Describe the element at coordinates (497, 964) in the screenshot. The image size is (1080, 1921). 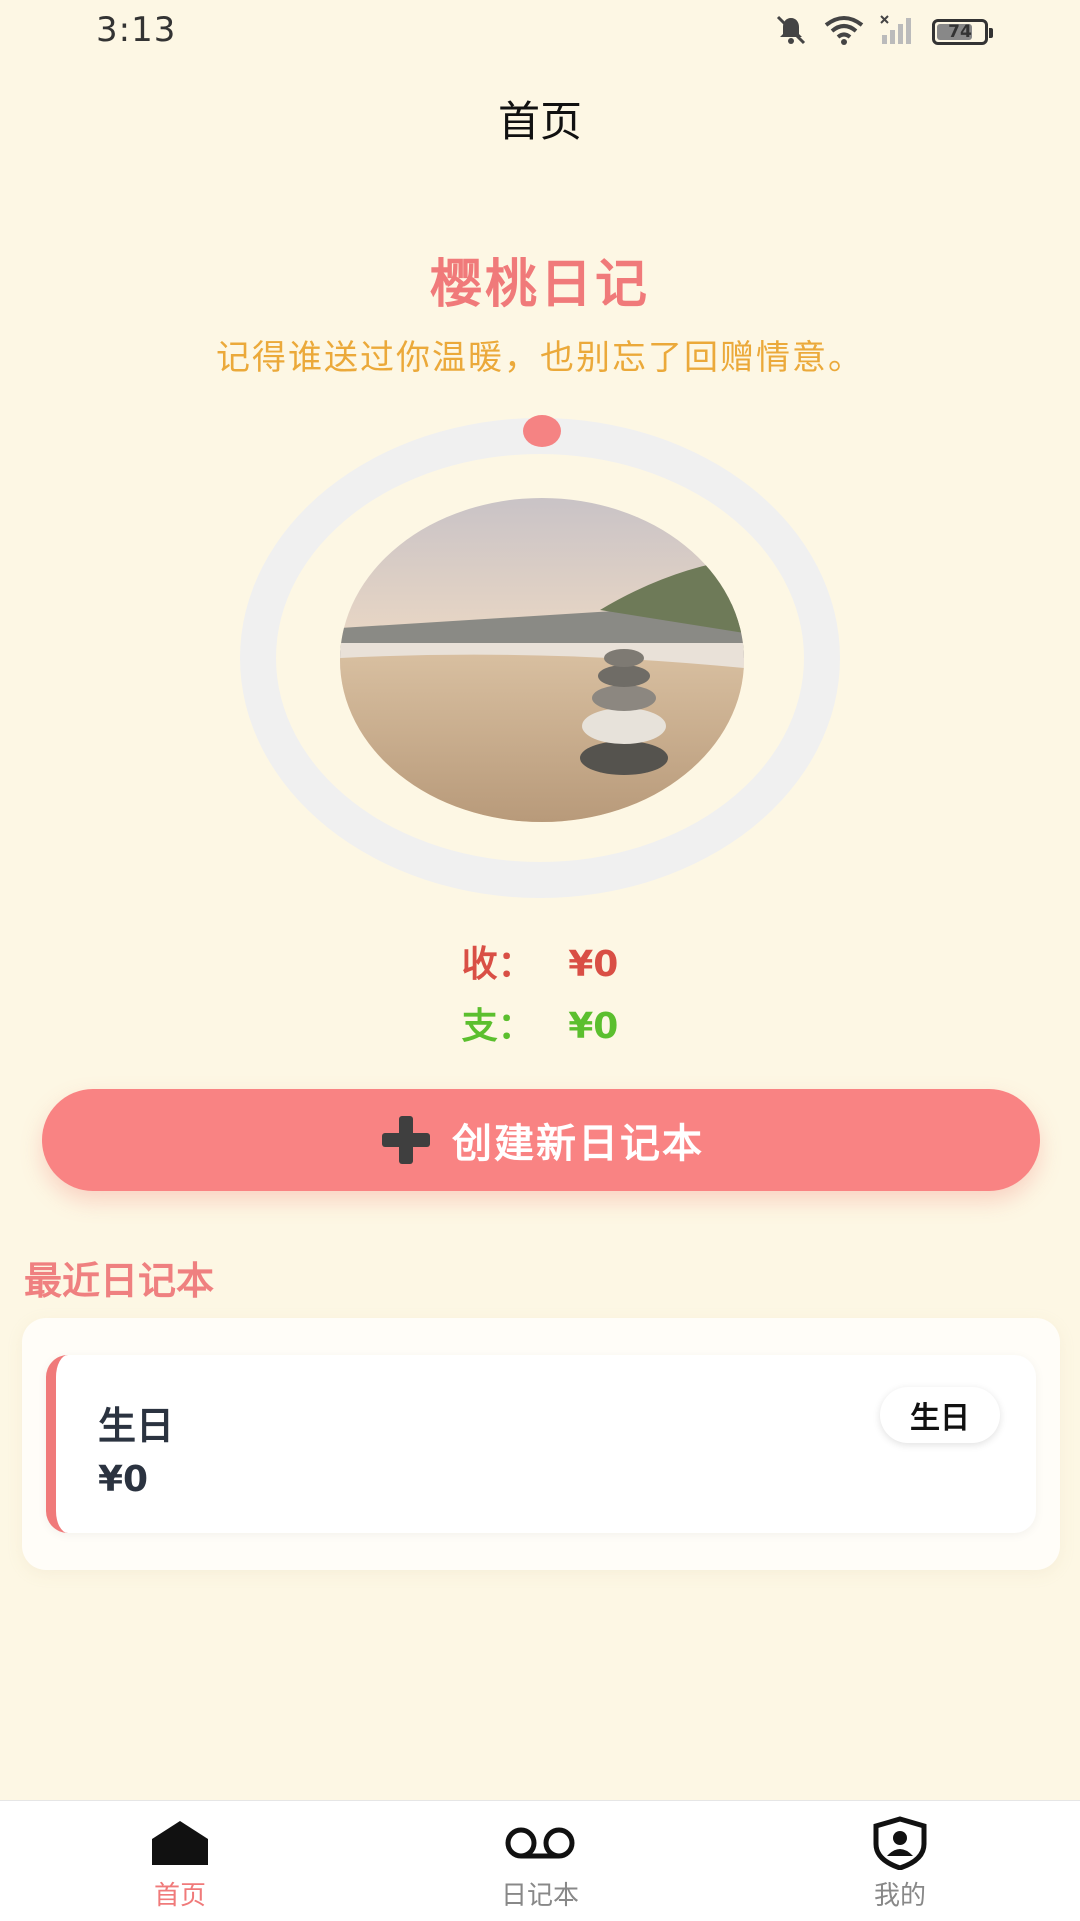
I see `income-label: 收：` at that location.